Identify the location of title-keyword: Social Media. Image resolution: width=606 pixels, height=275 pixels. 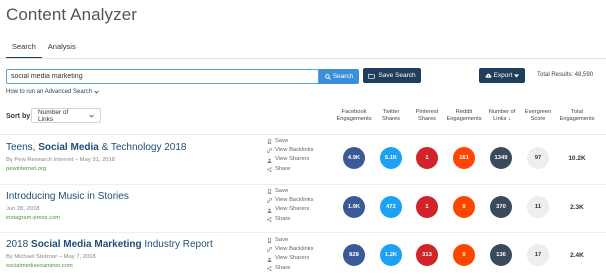
(68, 147).